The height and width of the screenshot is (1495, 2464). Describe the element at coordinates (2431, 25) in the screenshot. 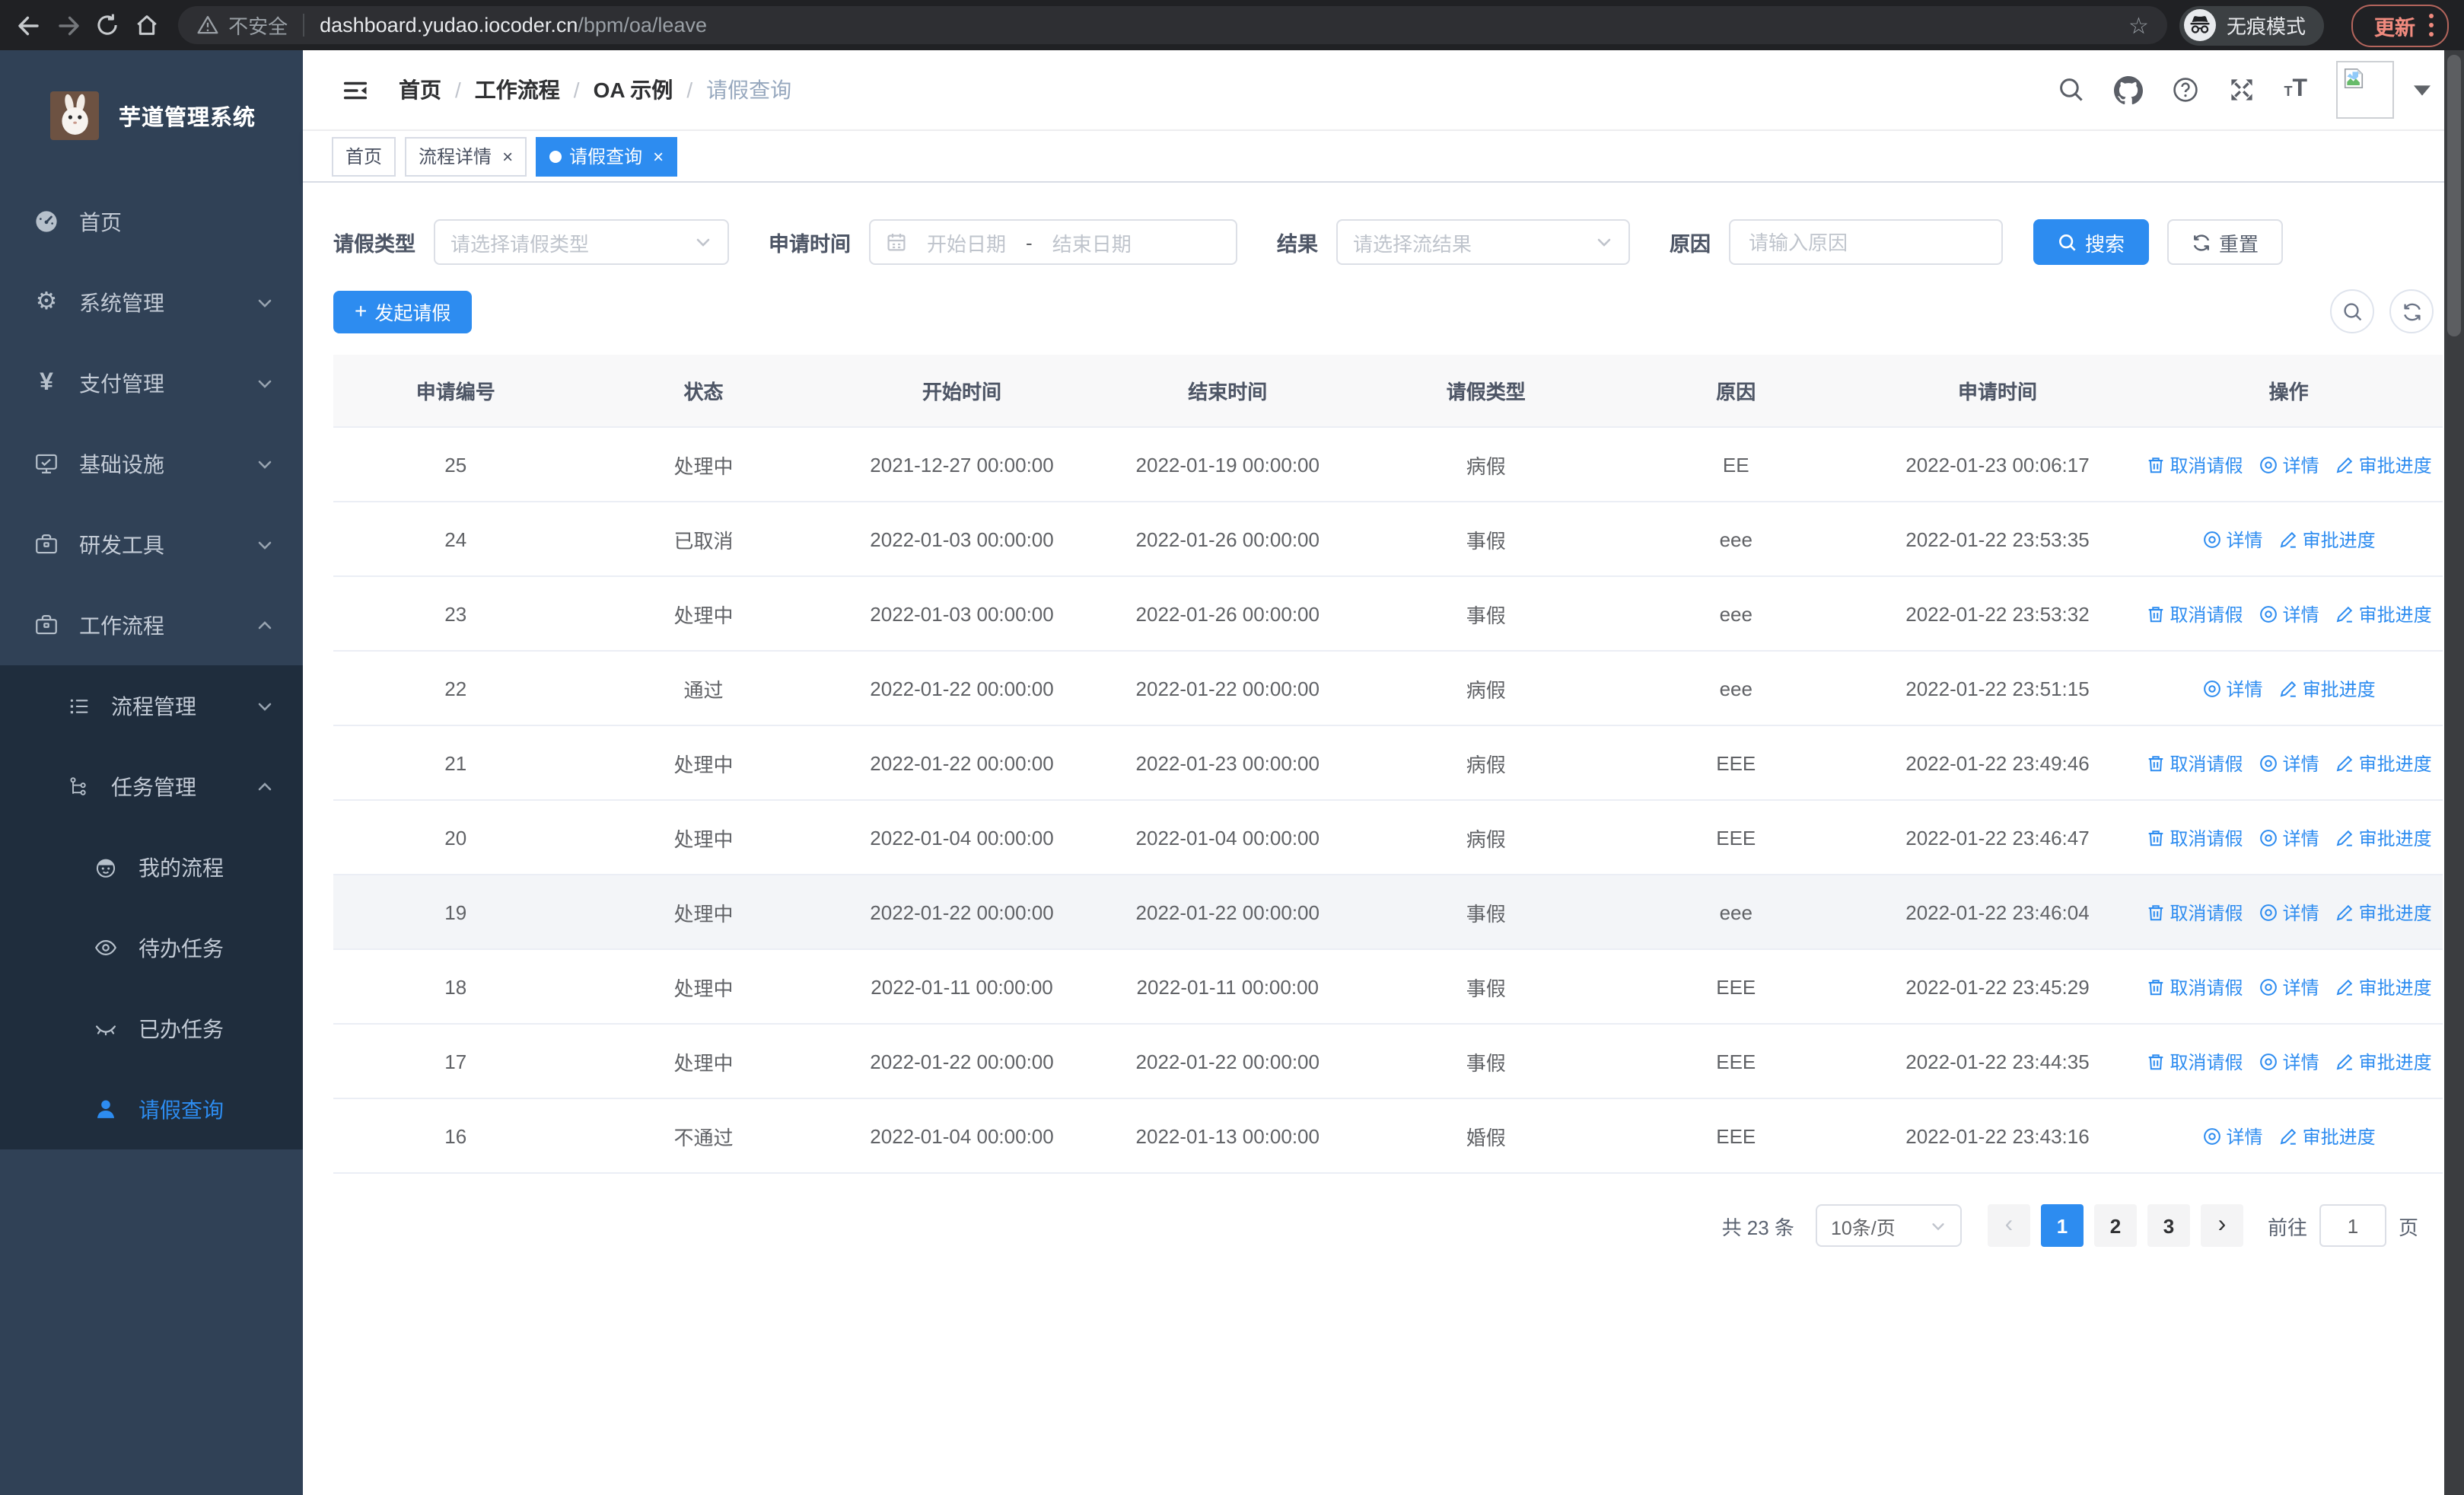

I see `browser-menu-icon` at that location.